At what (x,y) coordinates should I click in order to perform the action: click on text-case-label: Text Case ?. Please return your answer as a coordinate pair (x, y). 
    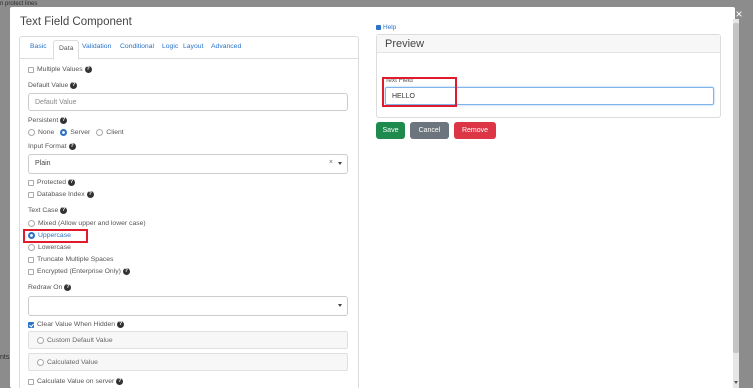
    Looking at the image, I should click on (48, 210).